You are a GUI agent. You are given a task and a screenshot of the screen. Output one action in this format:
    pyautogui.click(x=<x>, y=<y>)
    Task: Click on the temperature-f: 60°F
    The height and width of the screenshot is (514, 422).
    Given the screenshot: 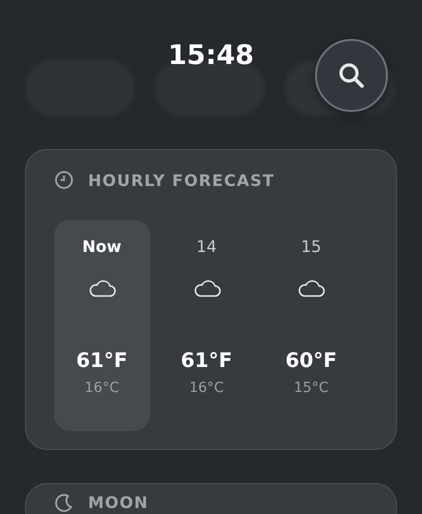 What is the action you would take?
    pyautogui.click(x=311, y=360)
    